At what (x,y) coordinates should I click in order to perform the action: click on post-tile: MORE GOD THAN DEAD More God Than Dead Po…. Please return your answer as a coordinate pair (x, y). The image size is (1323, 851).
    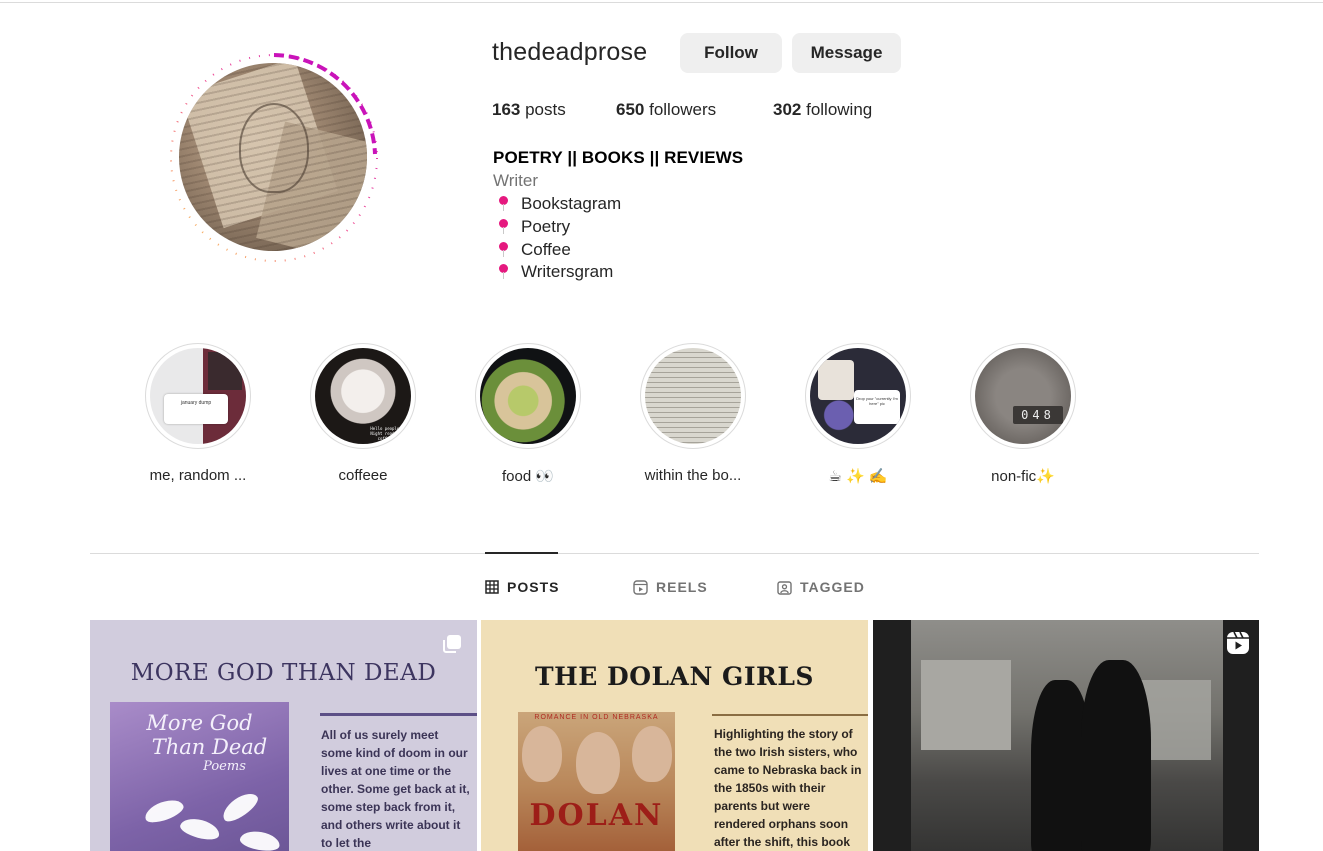
    Looking at the image, I should click on (283, 735).